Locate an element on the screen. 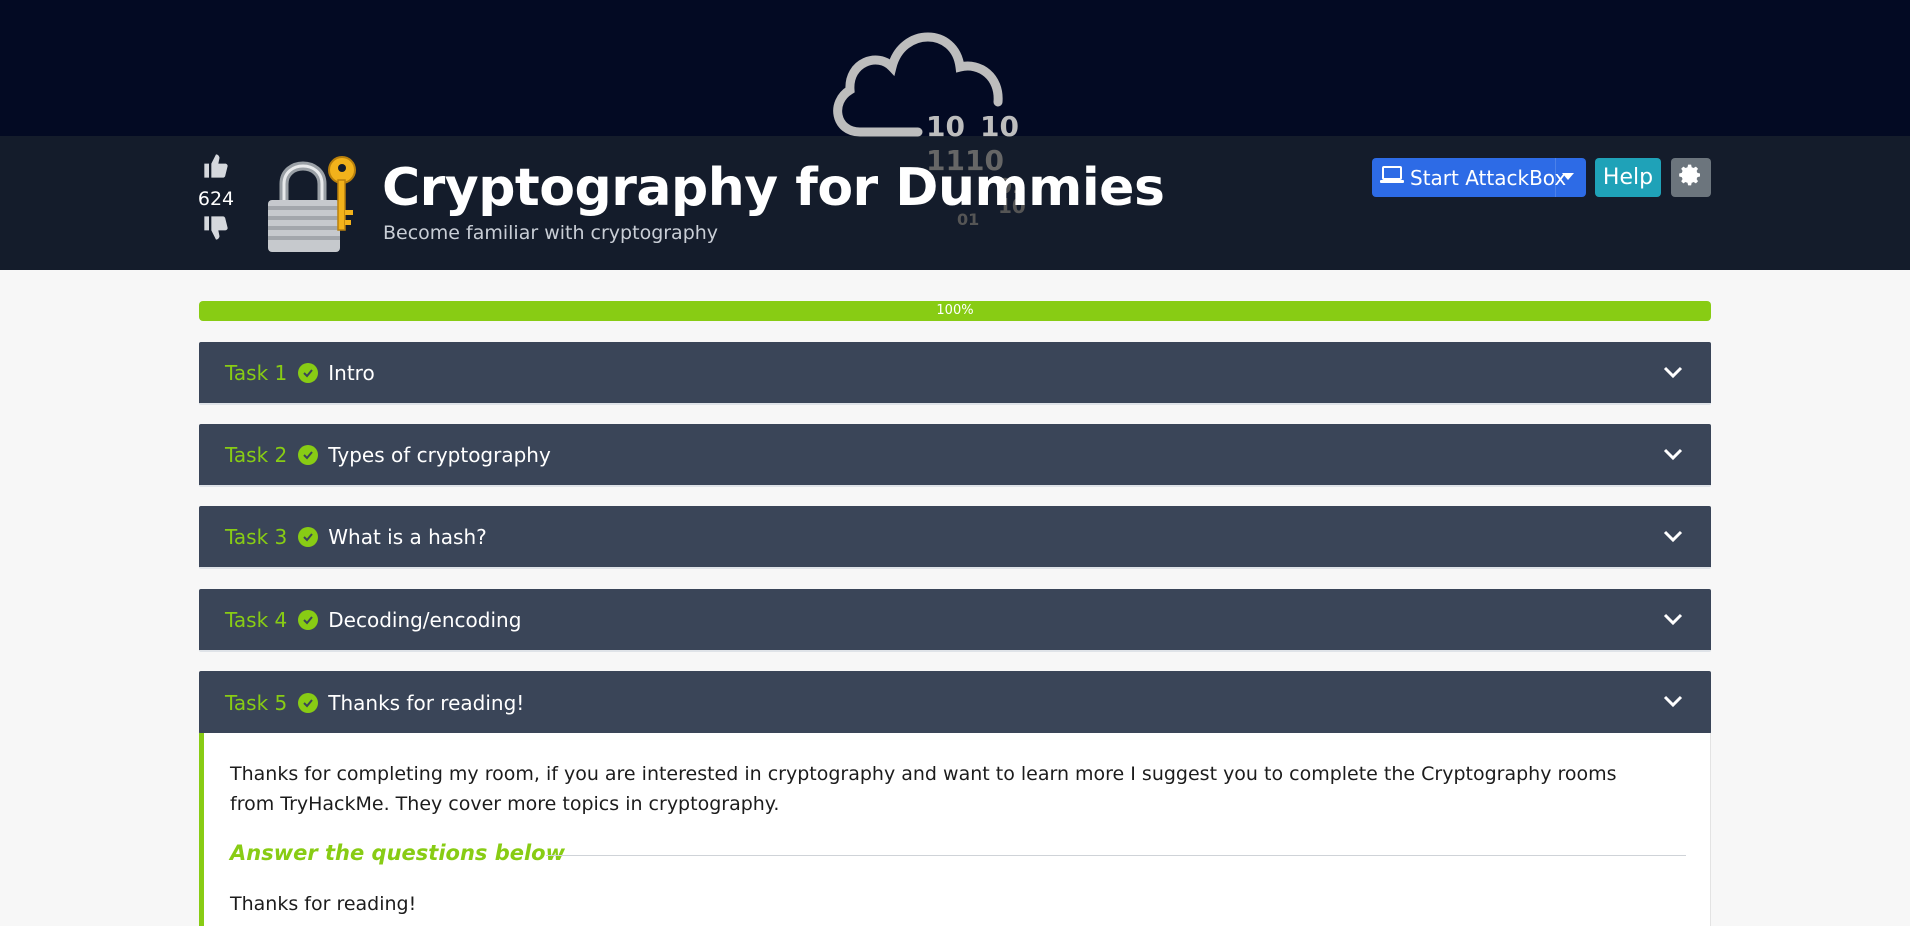 This screenshot has height=926, width=1910. task-title: Decoding/encoding is located at coordinates (425, 619).